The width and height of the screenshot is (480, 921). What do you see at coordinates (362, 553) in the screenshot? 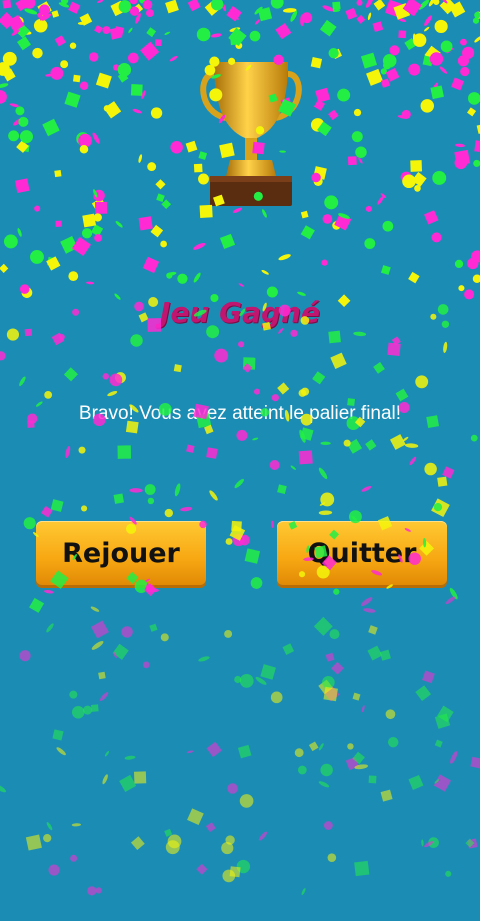
I see `quit-button: Quitter` at bounding box center [362, 553].